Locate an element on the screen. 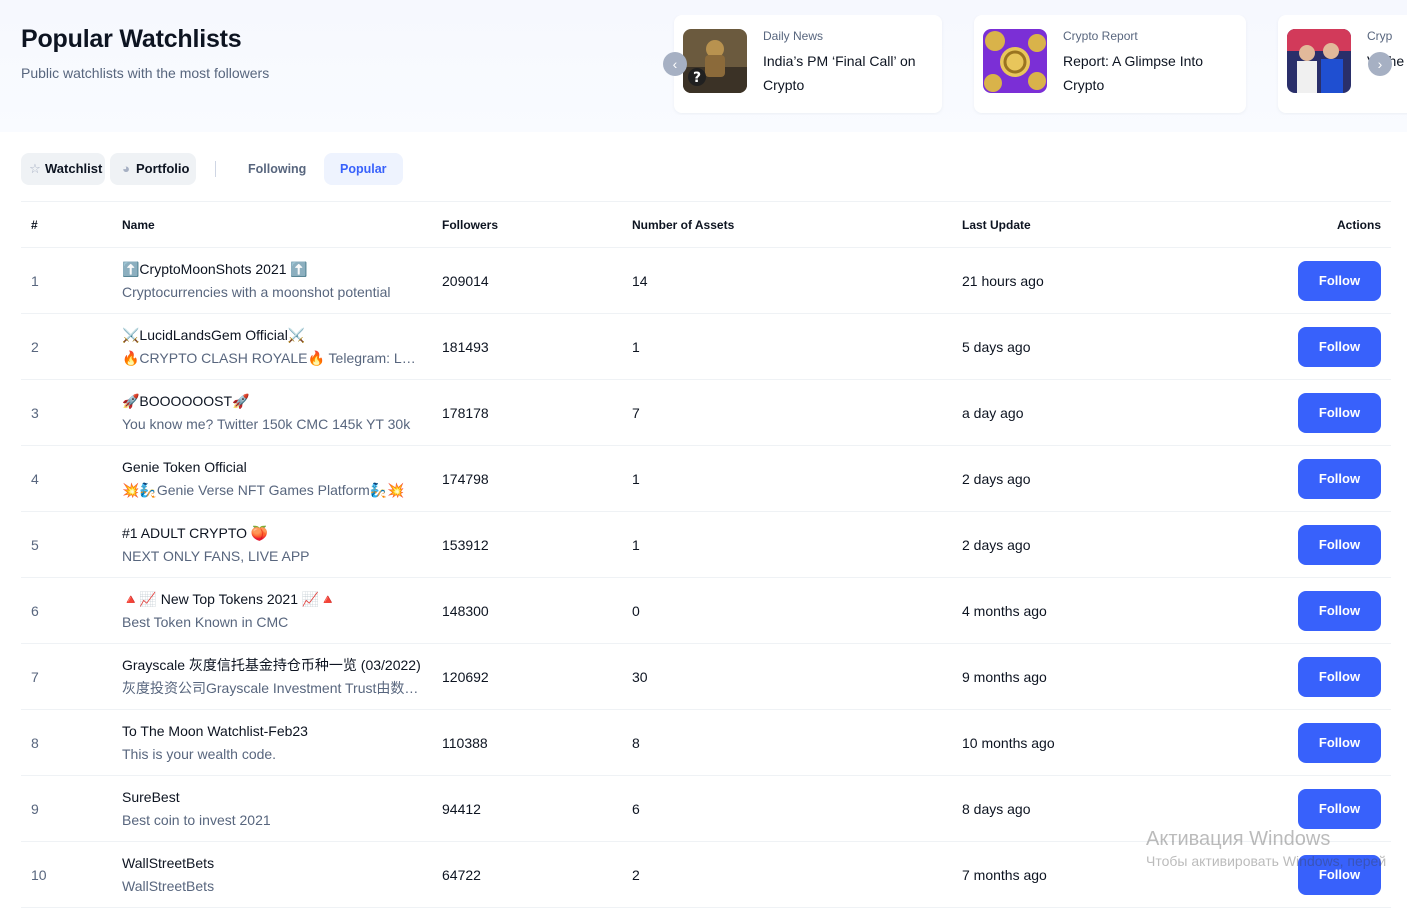 The height and width of the screenshot is (909, 1407). row-rank: 6 is located at coordinates (71, 610).